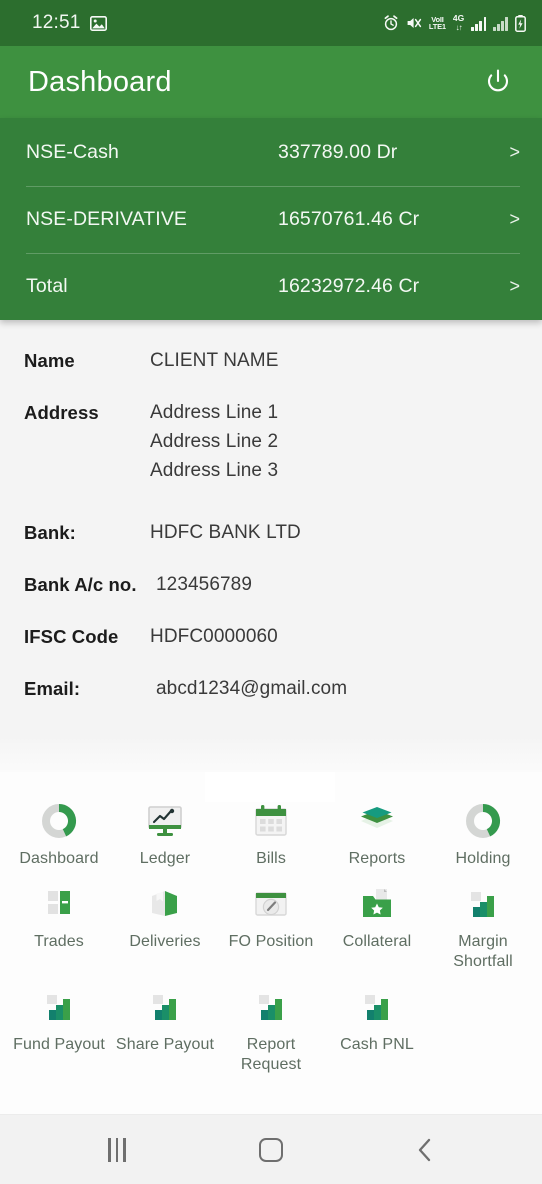 Image resolution: width=542 pixels, height=1184 pixels. I want to click on balance-row-nse-derivative: NSE-DERIVATIVE 16570761.46 Cr >, so click(273, 219).